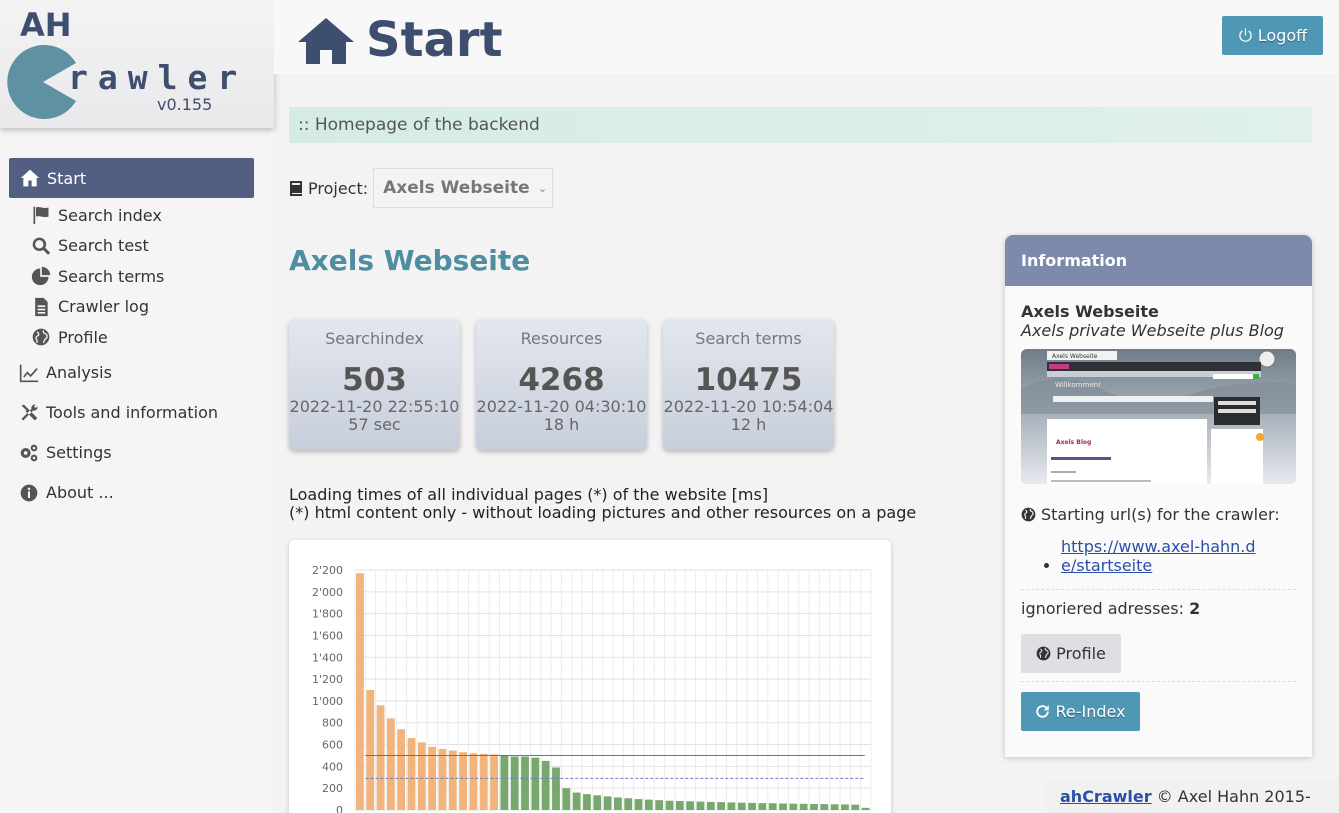 This screenshot has width=1339, height=813. What do you see at coordinates (374, 338) in the screenshot?
I see `tile-label: Searchindex` at bounding box center [374, 338].